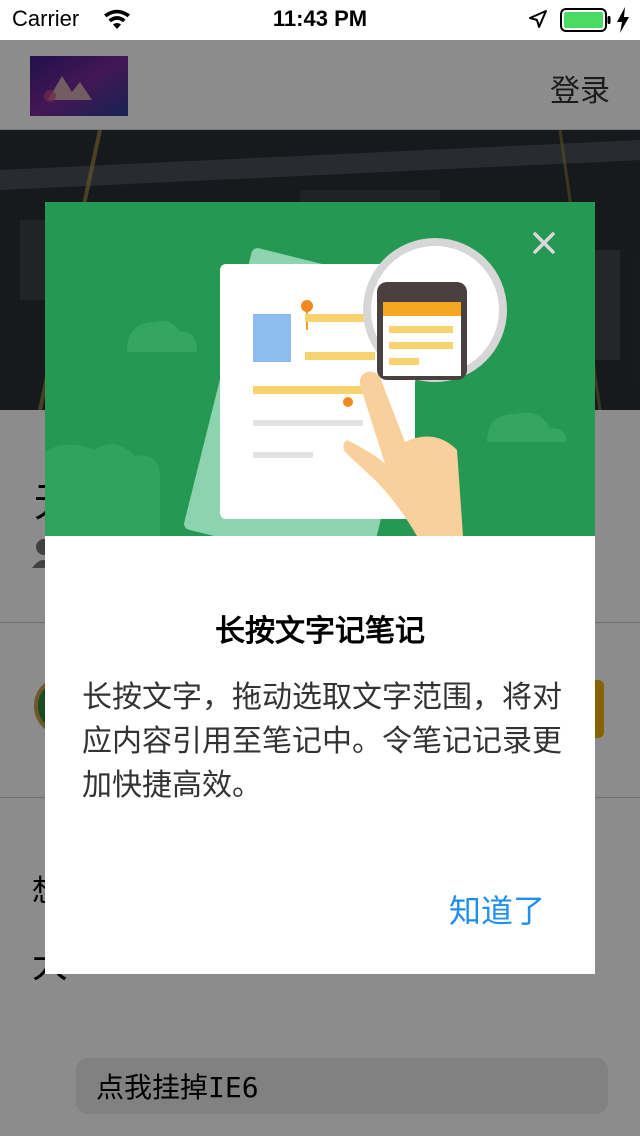 This screenshot has height=1136, width=640. I want to click on charging-bolt-icon, so click(623, 20).